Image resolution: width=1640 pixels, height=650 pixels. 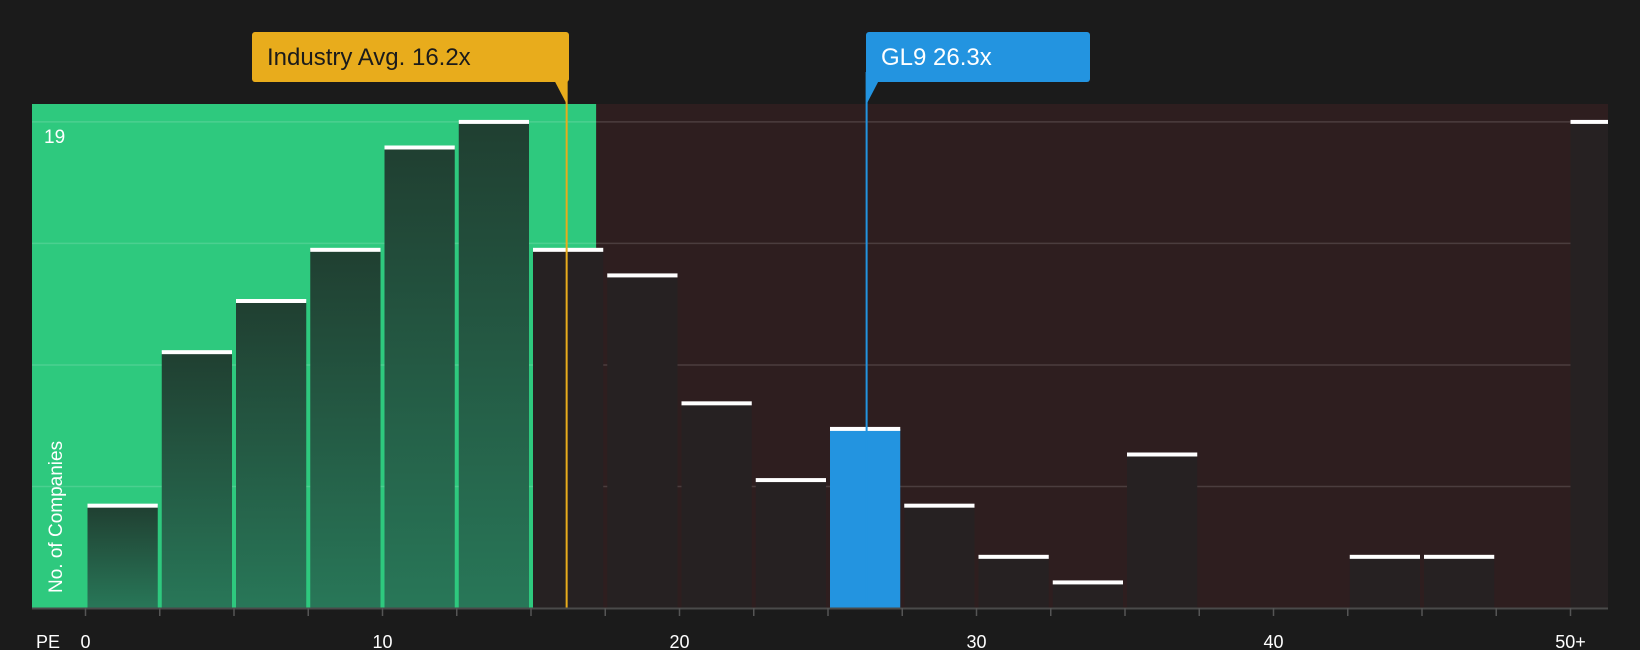 What do you see at coordinates (56, 517) in the screenshot?
I see `y-axis-title: No. of Companies` at bounding box center [56, 517].